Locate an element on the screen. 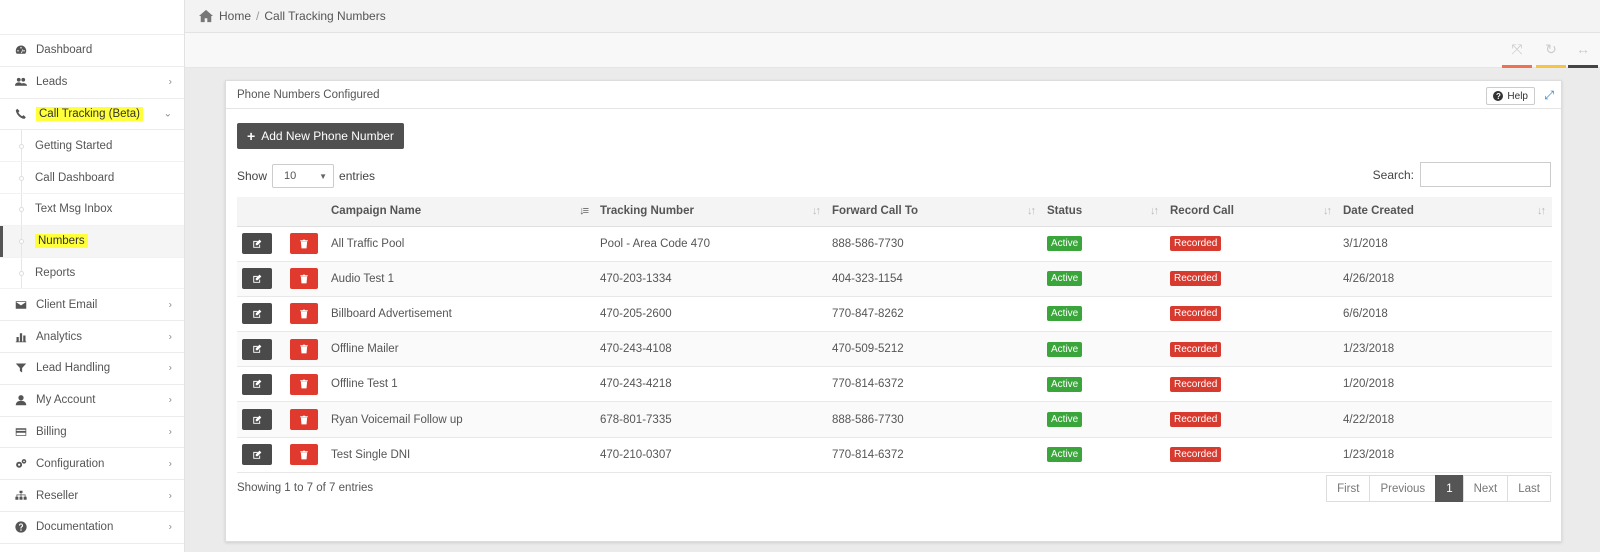 Image resolution: width=1600 pixels, height=552 pixels. sidebar-subitem-reports: Reports is located at coordinates (92, 273).